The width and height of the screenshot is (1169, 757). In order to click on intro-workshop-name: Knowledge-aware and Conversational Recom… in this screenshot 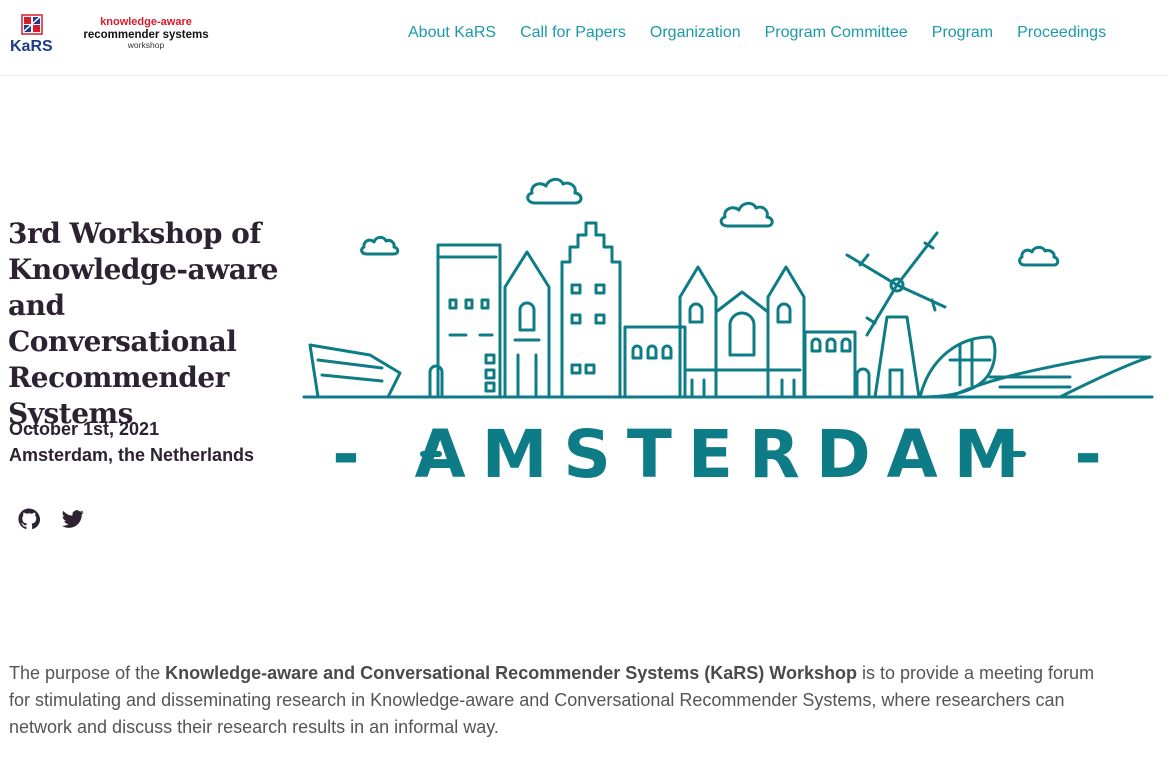, I will do `click(511, 673)`.